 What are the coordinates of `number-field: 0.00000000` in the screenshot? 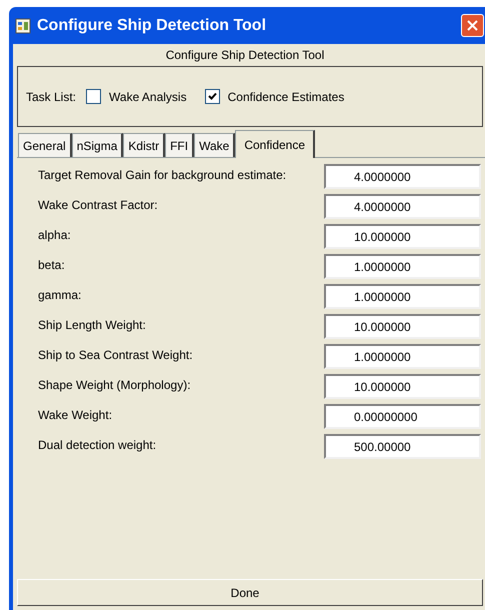 It's located at (402, 416).